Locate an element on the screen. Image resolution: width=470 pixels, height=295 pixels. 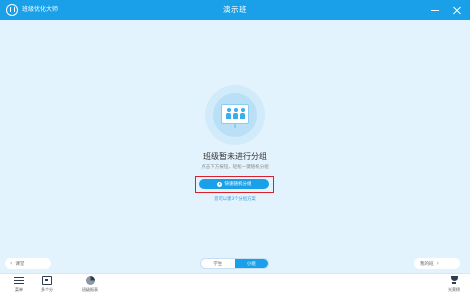
empty-state-subtitle: 点击下方按钮，轻松一键随机分组 is located at coordinates (235, 167).